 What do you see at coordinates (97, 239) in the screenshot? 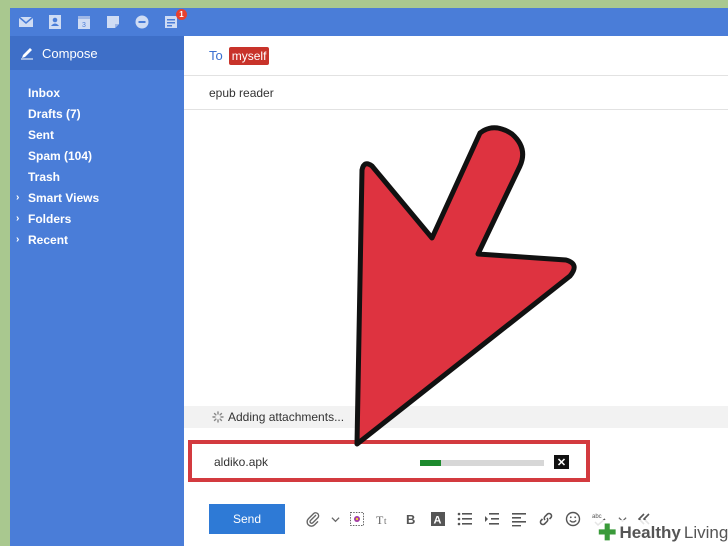
I see `sidebar-item-recent: › Recent` at bounding box center [97, 239].